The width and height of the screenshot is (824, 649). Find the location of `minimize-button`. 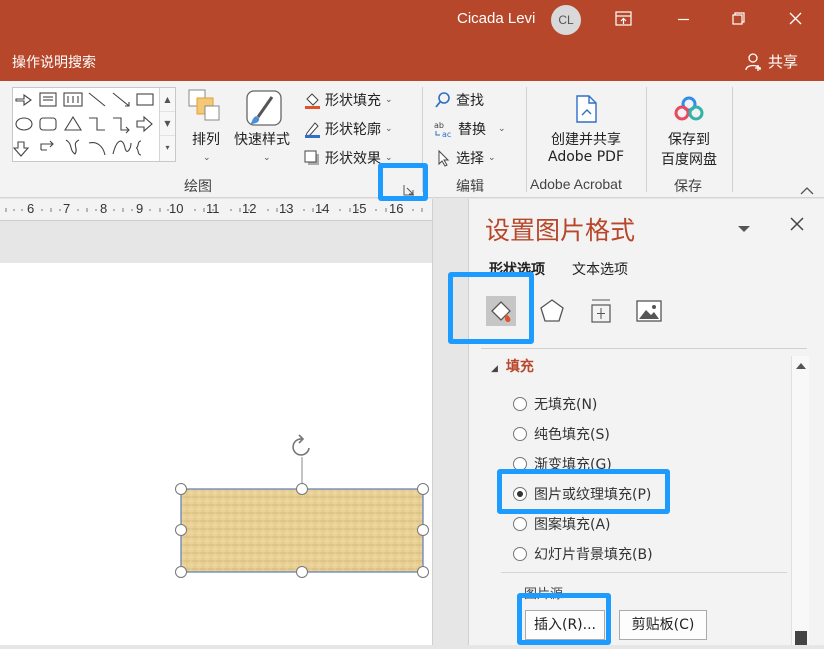

minimize-button is located at coordinates (683, 20).